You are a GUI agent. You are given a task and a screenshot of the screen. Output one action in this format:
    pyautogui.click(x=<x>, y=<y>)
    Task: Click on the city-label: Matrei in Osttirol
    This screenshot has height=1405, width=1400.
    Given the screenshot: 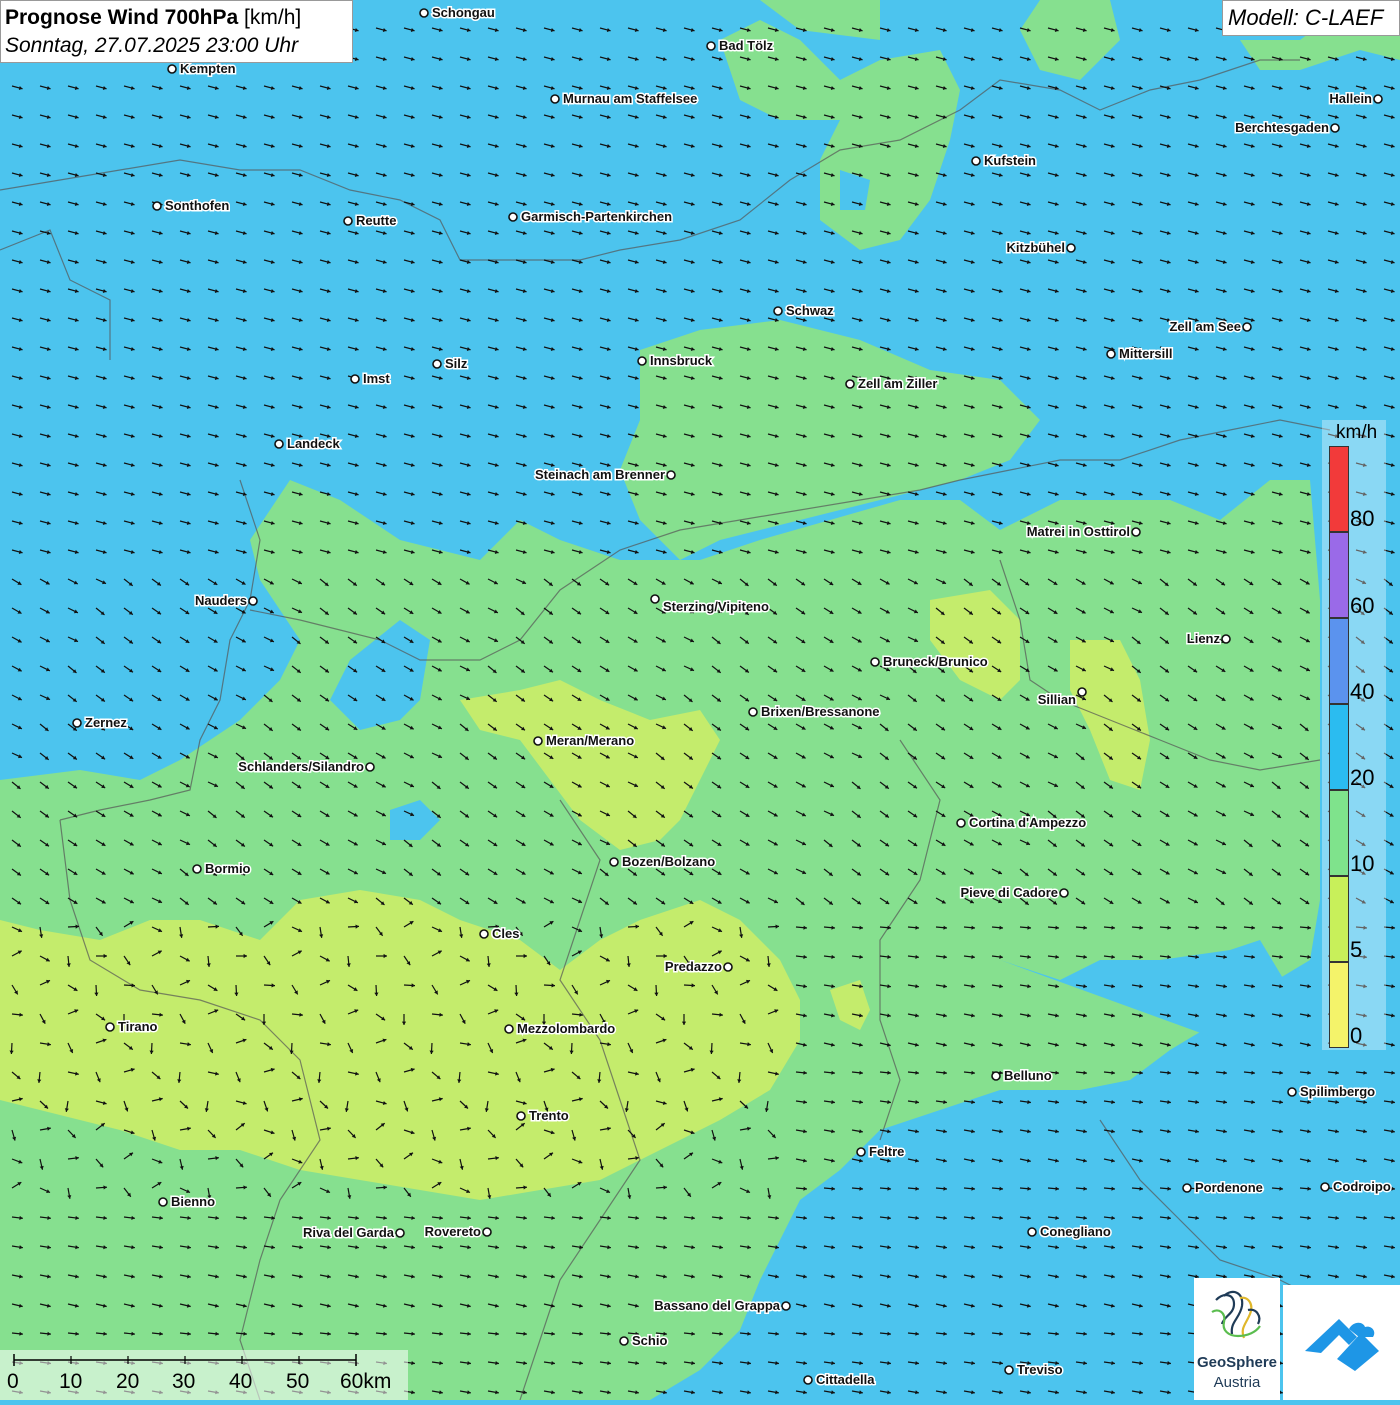 What is the action you would take?
    pyautogui.click(x=1078, y=531)
    